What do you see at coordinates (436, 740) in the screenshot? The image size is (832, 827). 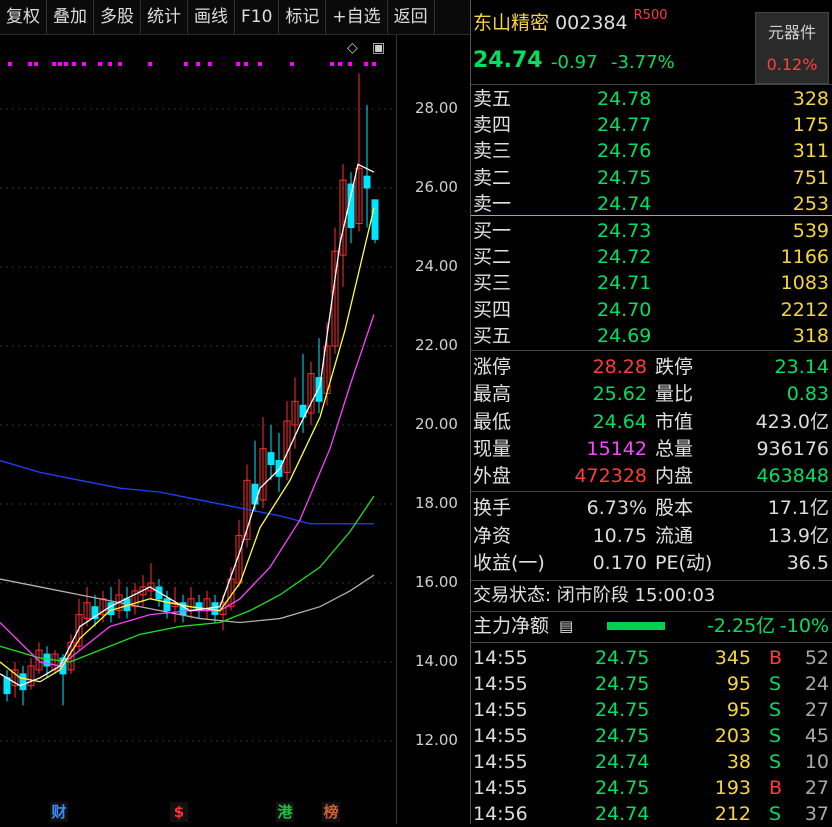 I see `price-tick-label: 12.00` at bounding box center [436, 740].